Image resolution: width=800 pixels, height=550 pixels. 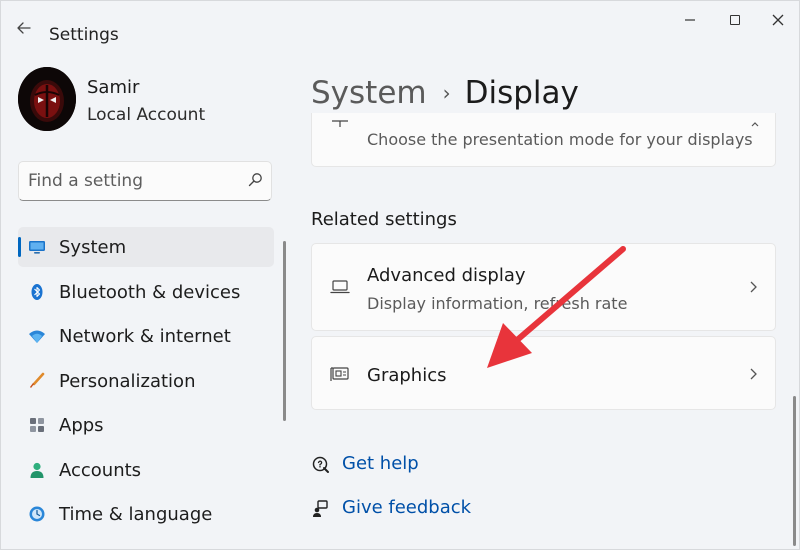 What do you see at coordinates (37, 425) in the screenshot?
I see `apps-icon` at bounding box center [37, 425].